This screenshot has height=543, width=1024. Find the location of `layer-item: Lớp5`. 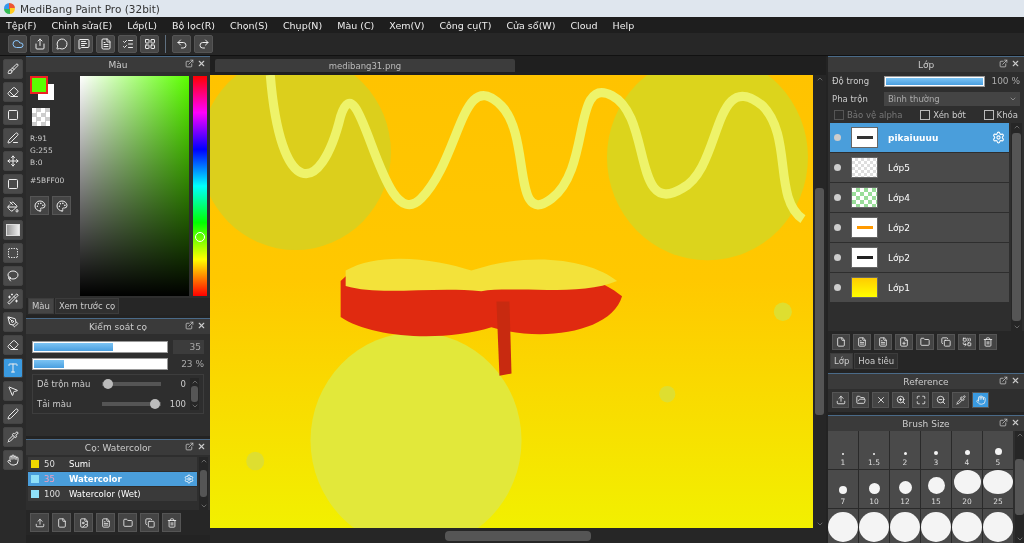

layer-item: Lớp5 is located at coordinates (919, 167).